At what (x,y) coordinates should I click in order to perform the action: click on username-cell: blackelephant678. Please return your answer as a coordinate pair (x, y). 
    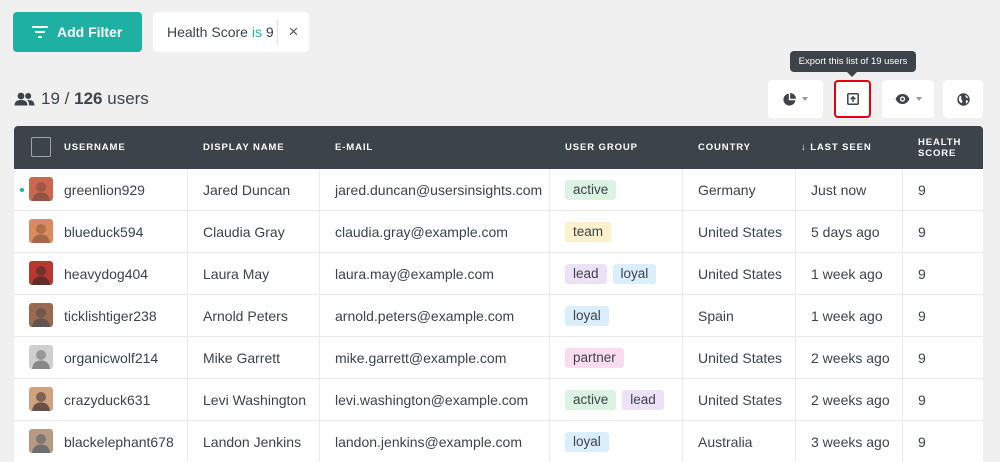
    Looking at the image, I should click on (119, 441).